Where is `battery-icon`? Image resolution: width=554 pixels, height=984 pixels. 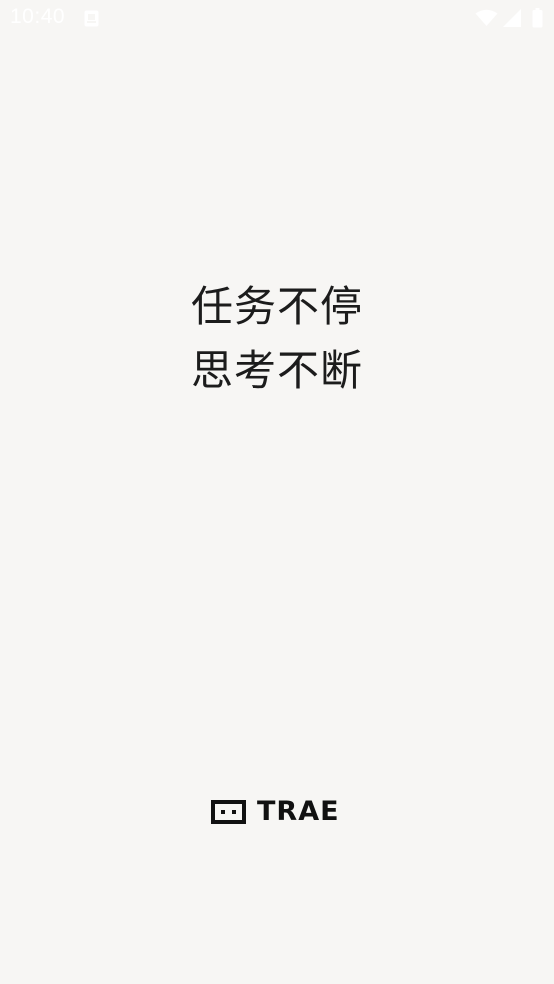
battery-icon is located at coordinates (537, 18).